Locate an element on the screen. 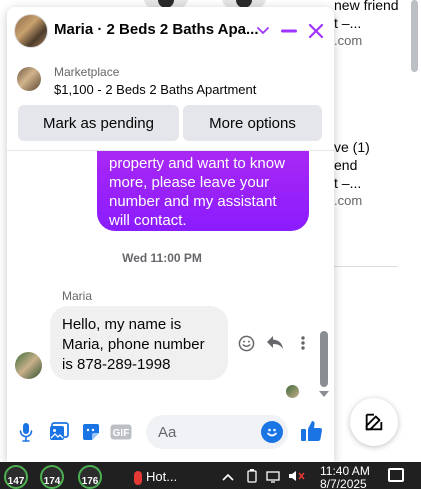 Image resolution: width=421 pixels, height=489 pixels. smile-icon is located at coordinates (246, 343).